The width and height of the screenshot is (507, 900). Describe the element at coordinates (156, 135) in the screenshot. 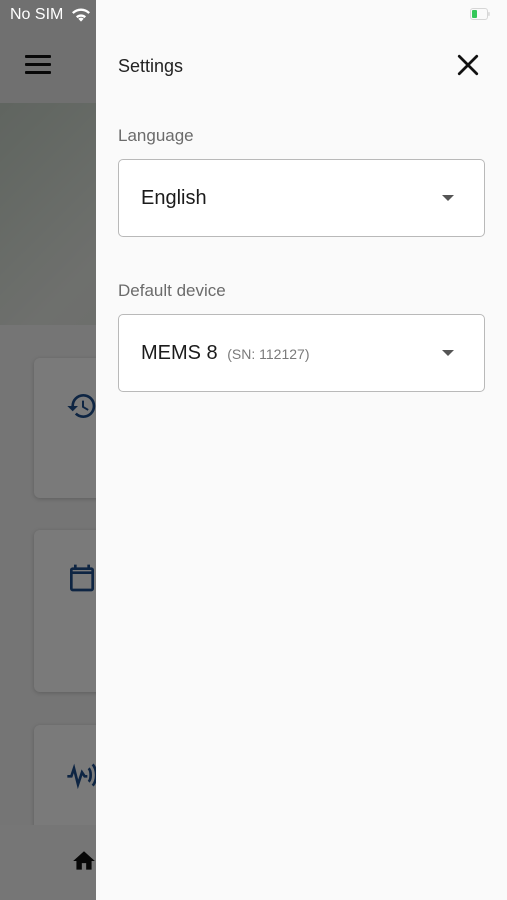

I see `language-label: Language` at that location.